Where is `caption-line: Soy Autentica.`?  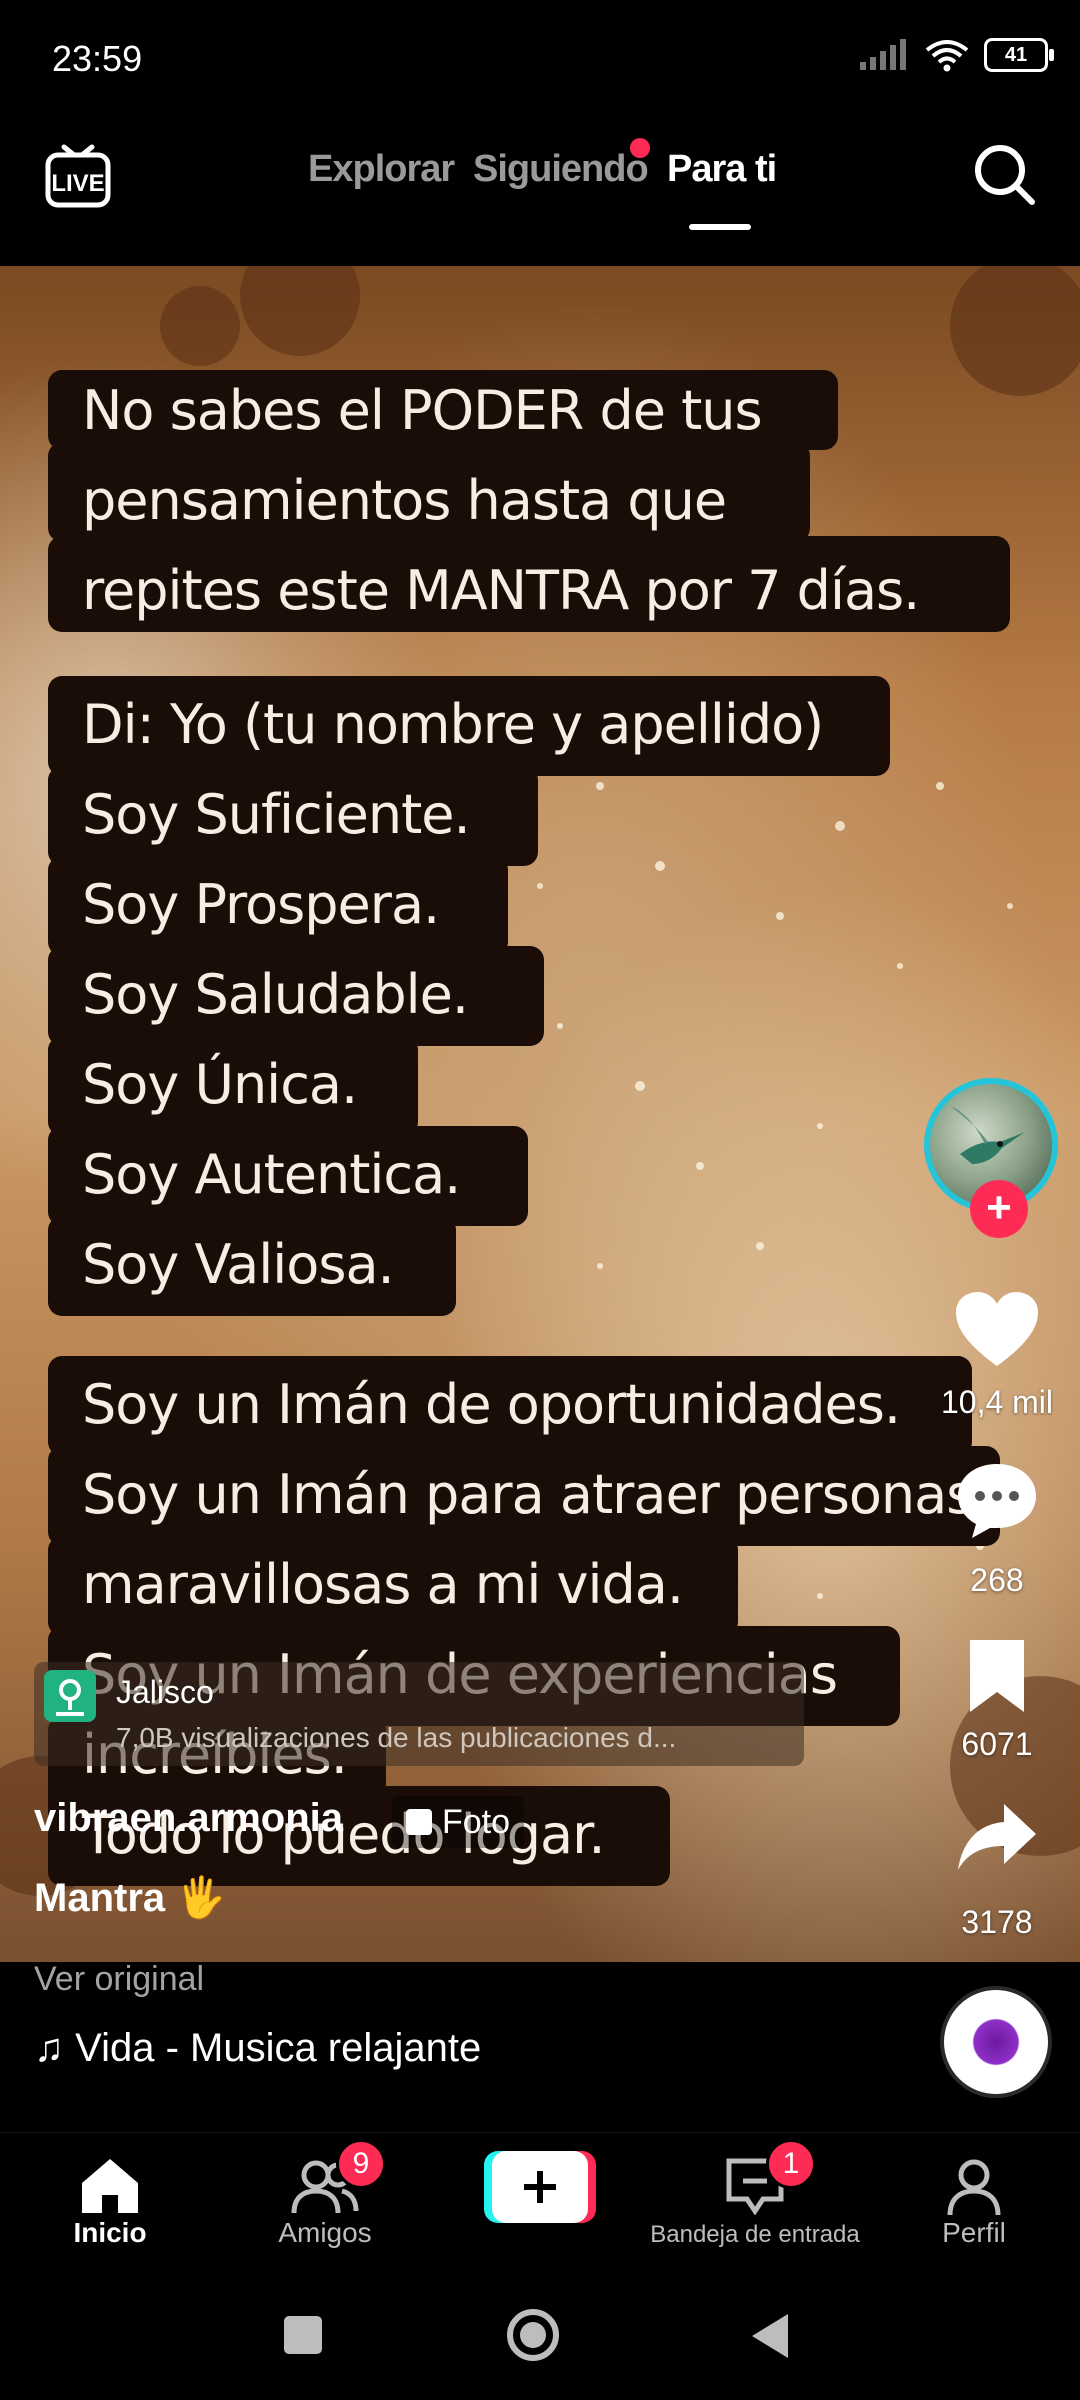
caption-line: Soy Autentica. is located at coordinates (271, 1174).